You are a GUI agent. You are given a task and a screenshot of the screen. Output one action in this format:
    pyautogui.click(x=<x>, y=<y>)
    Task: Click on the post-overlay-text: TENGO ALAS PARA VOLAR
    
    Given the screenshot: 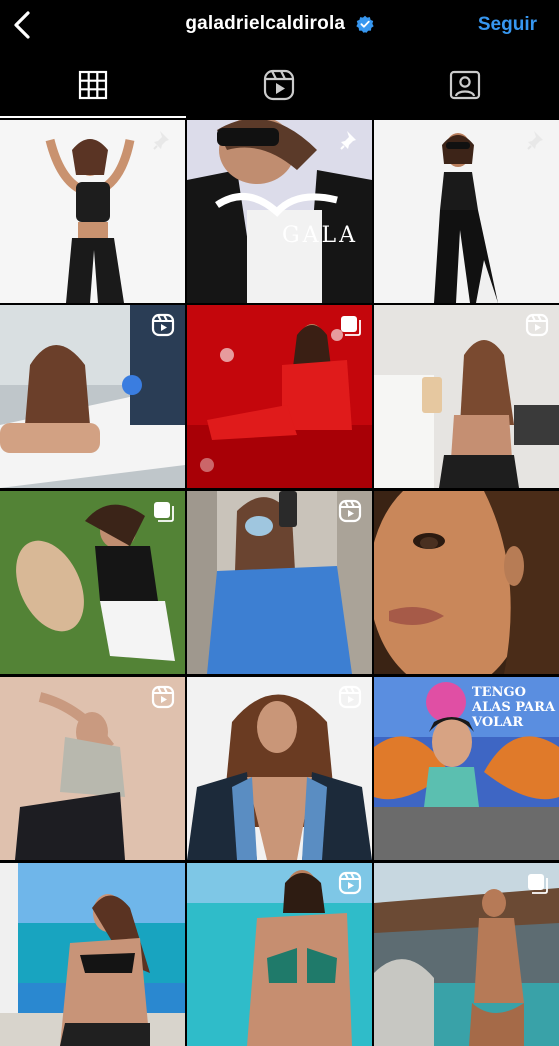 What is the action you would take?
    pyautogui.click(x=514, y=707)
    